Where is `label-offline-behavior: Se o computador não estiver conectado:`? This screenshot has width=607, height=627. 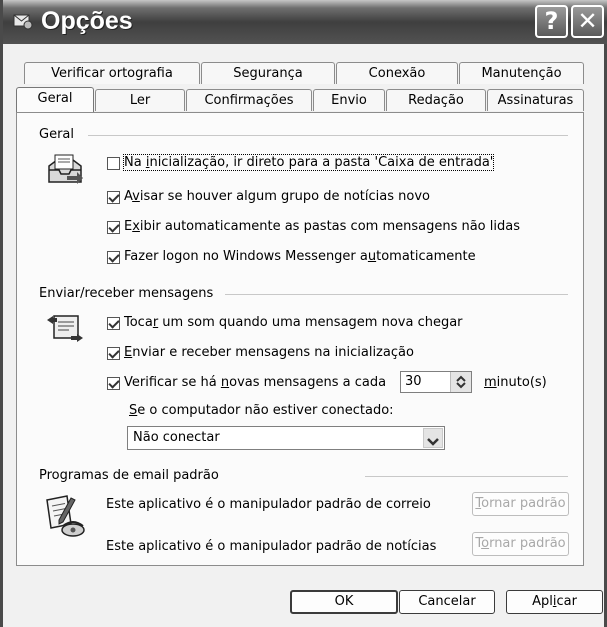
label-offline-behavior: Se o computador não estiver conectado: is located at coordinates (261, 410).